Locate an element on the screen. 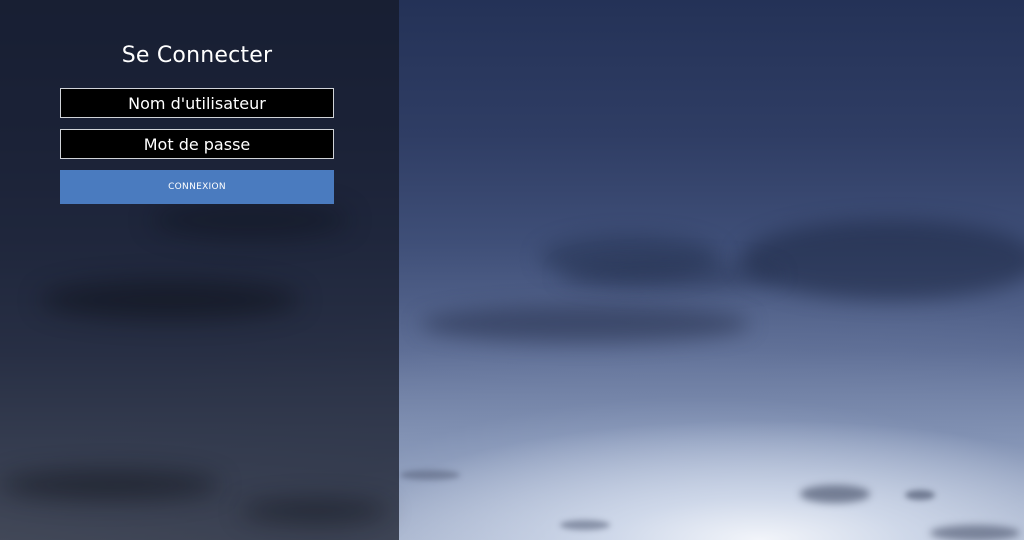 The width and height of the screenshot is (1024, 540). password-input is located at coordinates (197, 144).